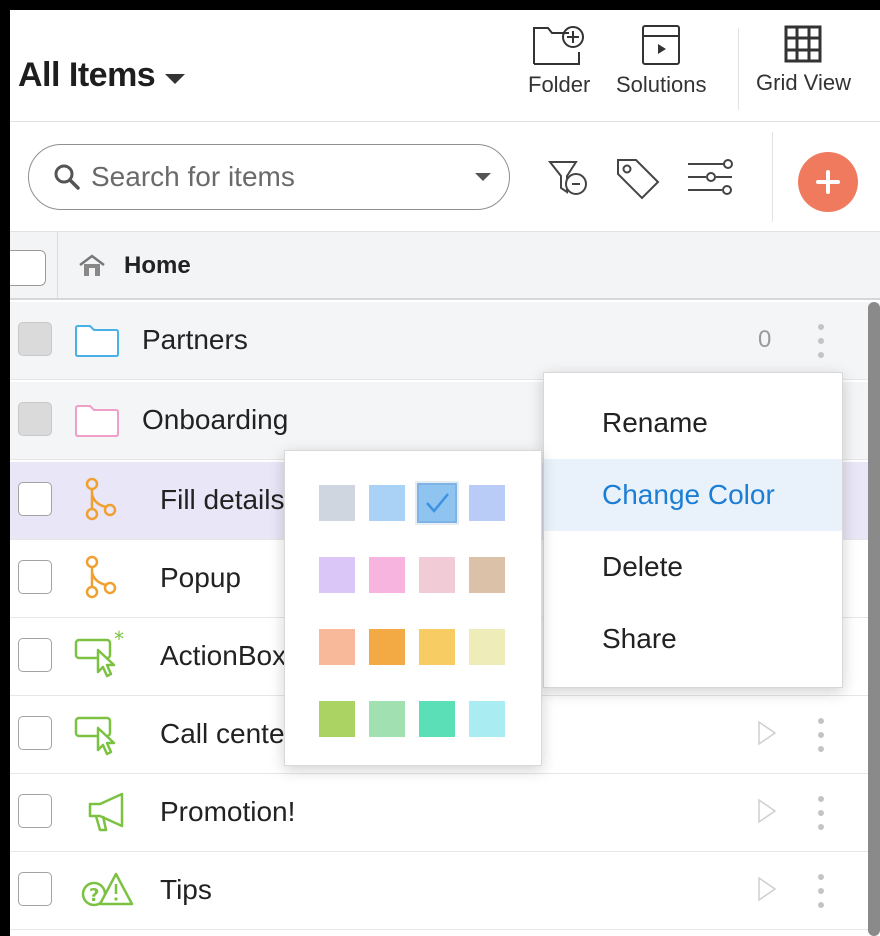 The height and width of the screenshot is (936, 880). What do you see at coordinates (195, 339) in the screenshot?
I see `item-name: Partners` at bounding box center [195, 339].